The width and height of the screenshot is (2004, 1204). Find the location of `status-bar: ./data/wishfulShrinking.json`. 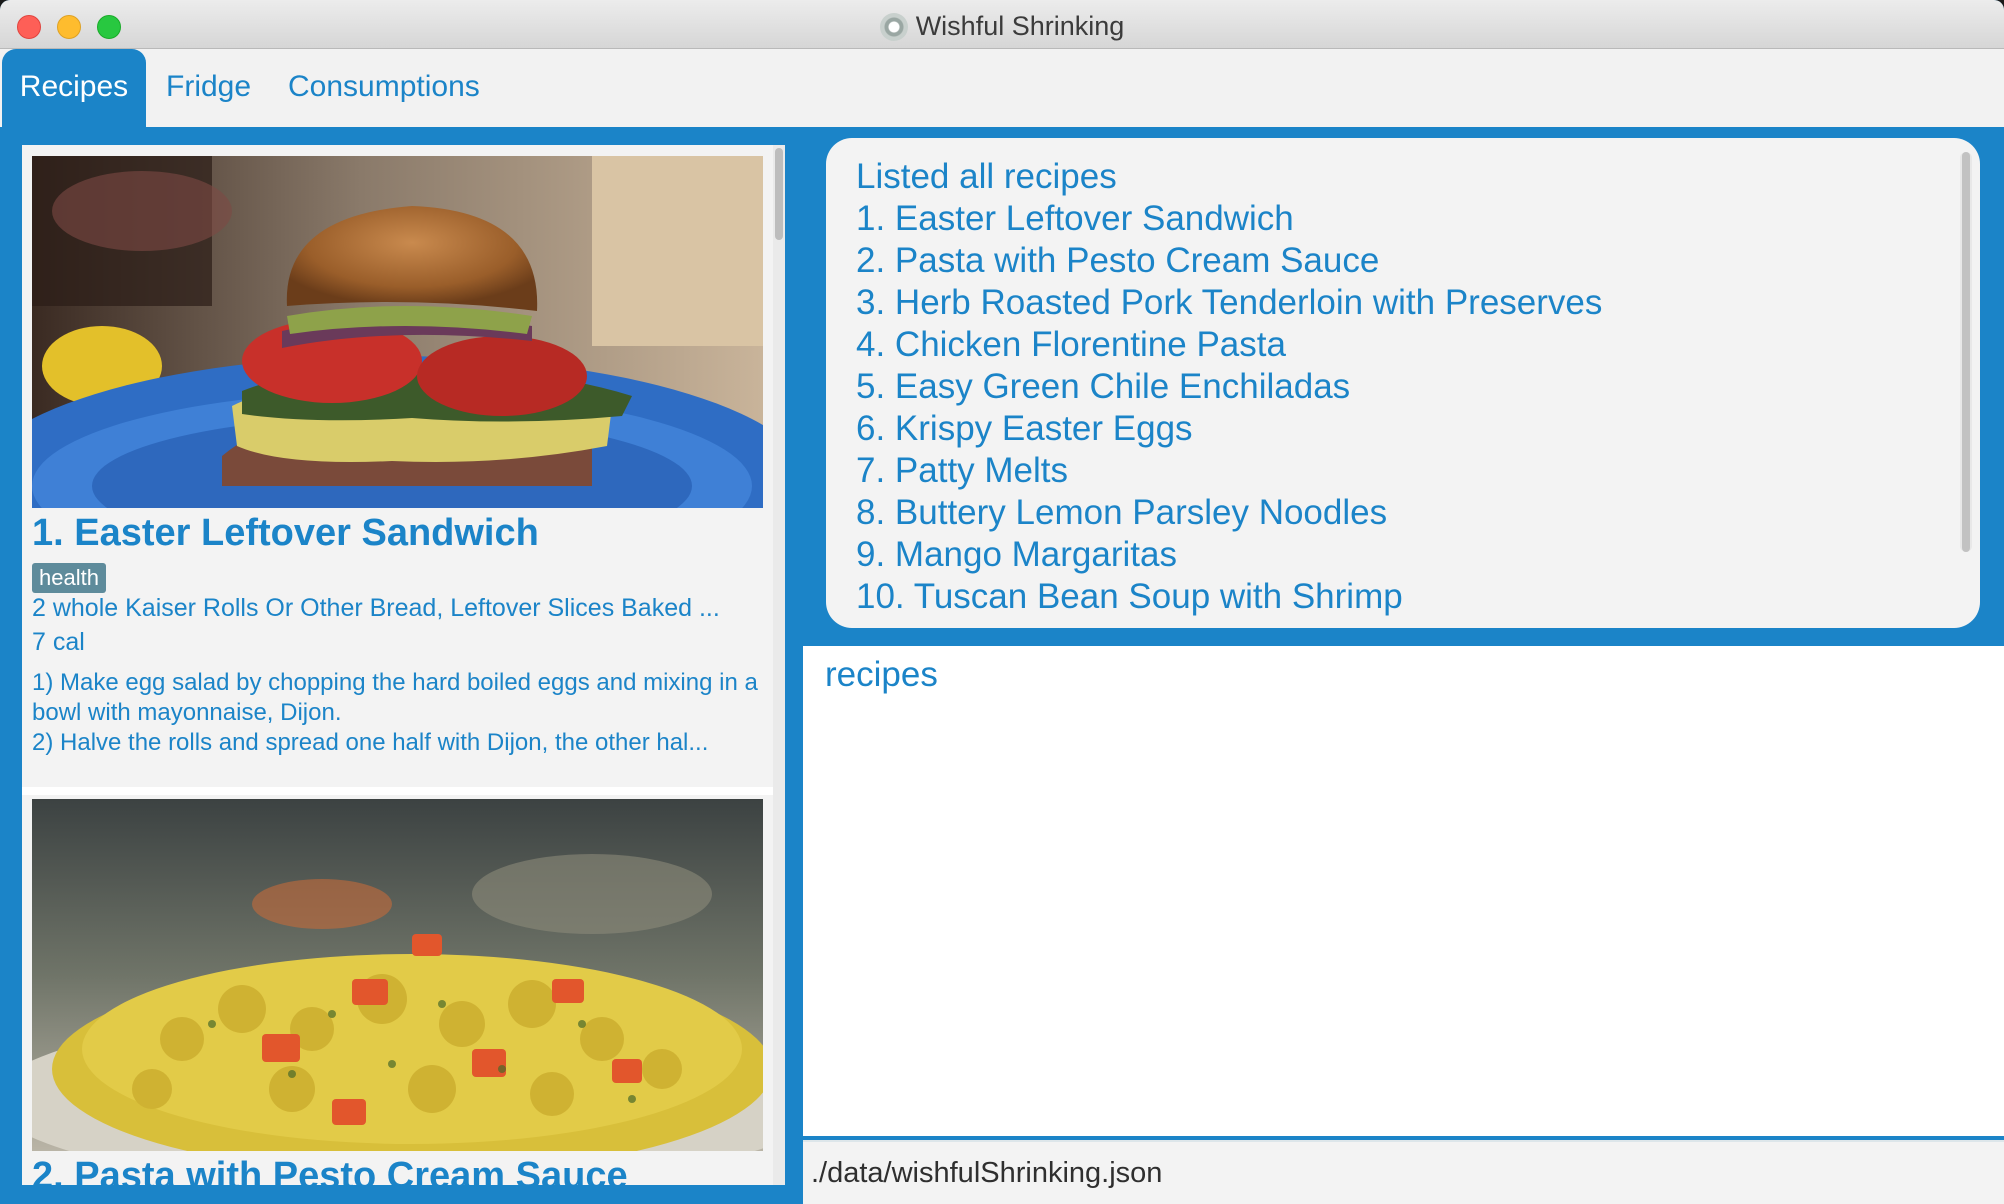

status-bar: ./data/wishfulShrinking.json is located at coordinates (1403, 1172).